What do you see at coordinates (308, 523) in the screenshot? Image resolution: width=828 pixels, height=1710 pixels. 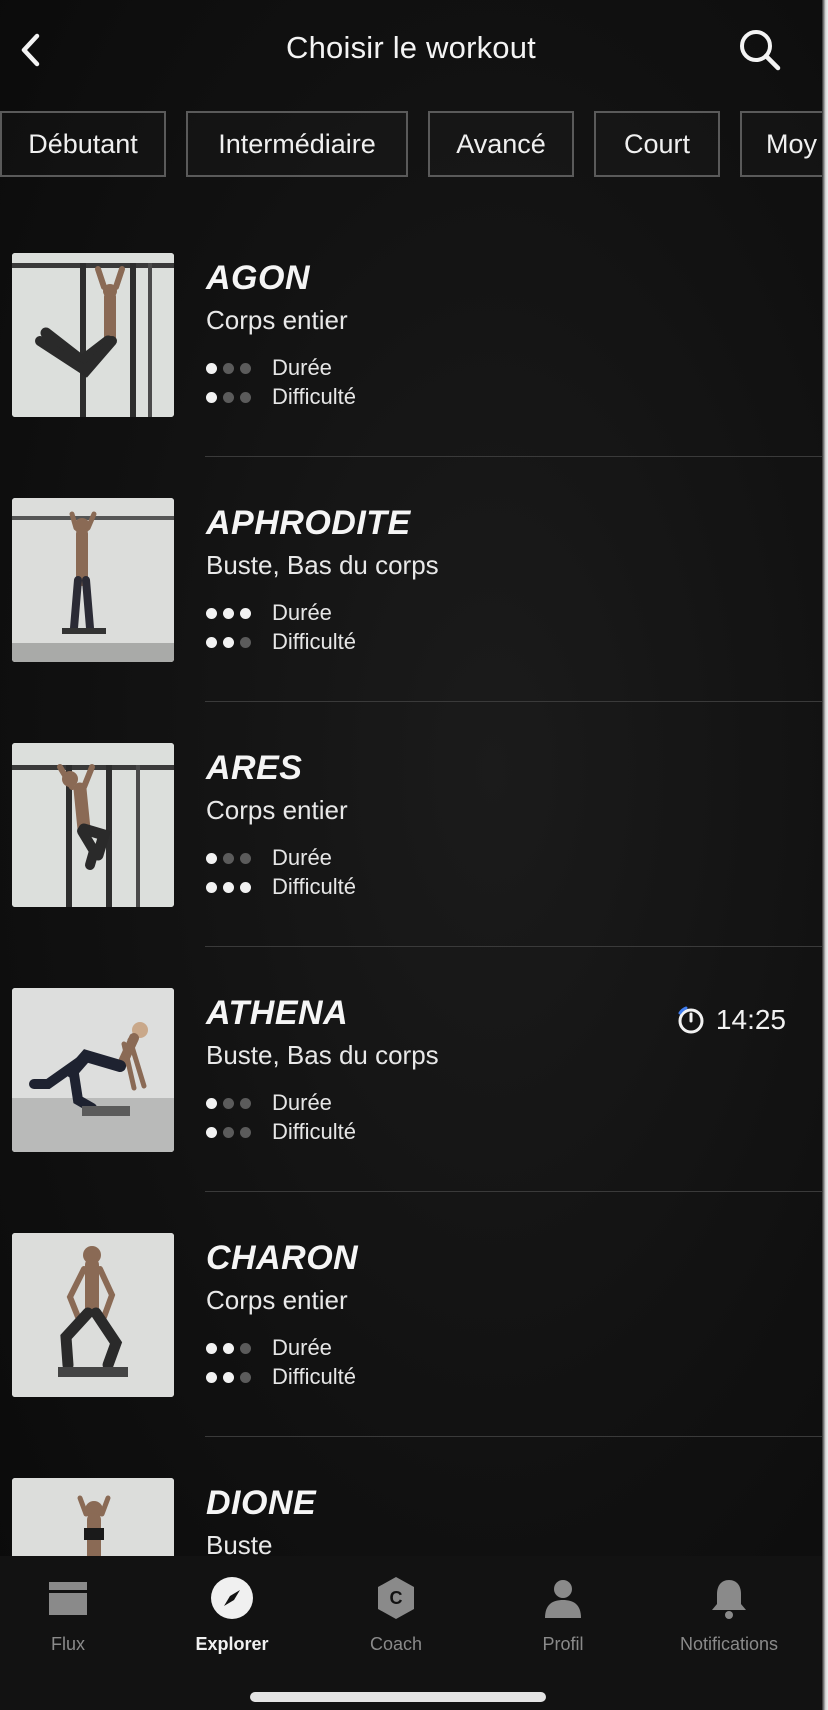 I see `workout-name: APHRODITE` at bounding box center [308, 523].